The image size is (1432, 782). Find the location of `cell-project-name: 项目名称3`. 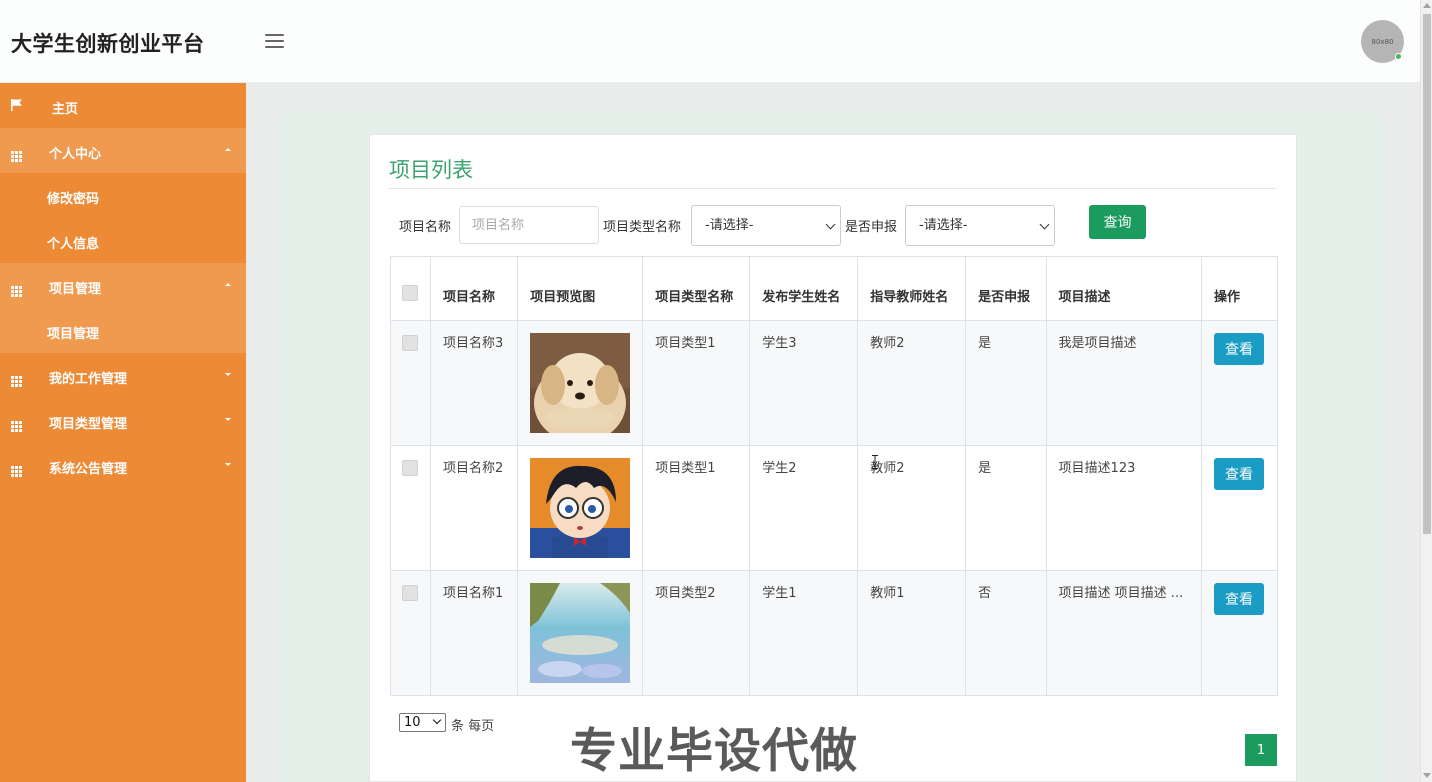

cell-project-name: 项目名称3 is located at coordinates (474, 383).